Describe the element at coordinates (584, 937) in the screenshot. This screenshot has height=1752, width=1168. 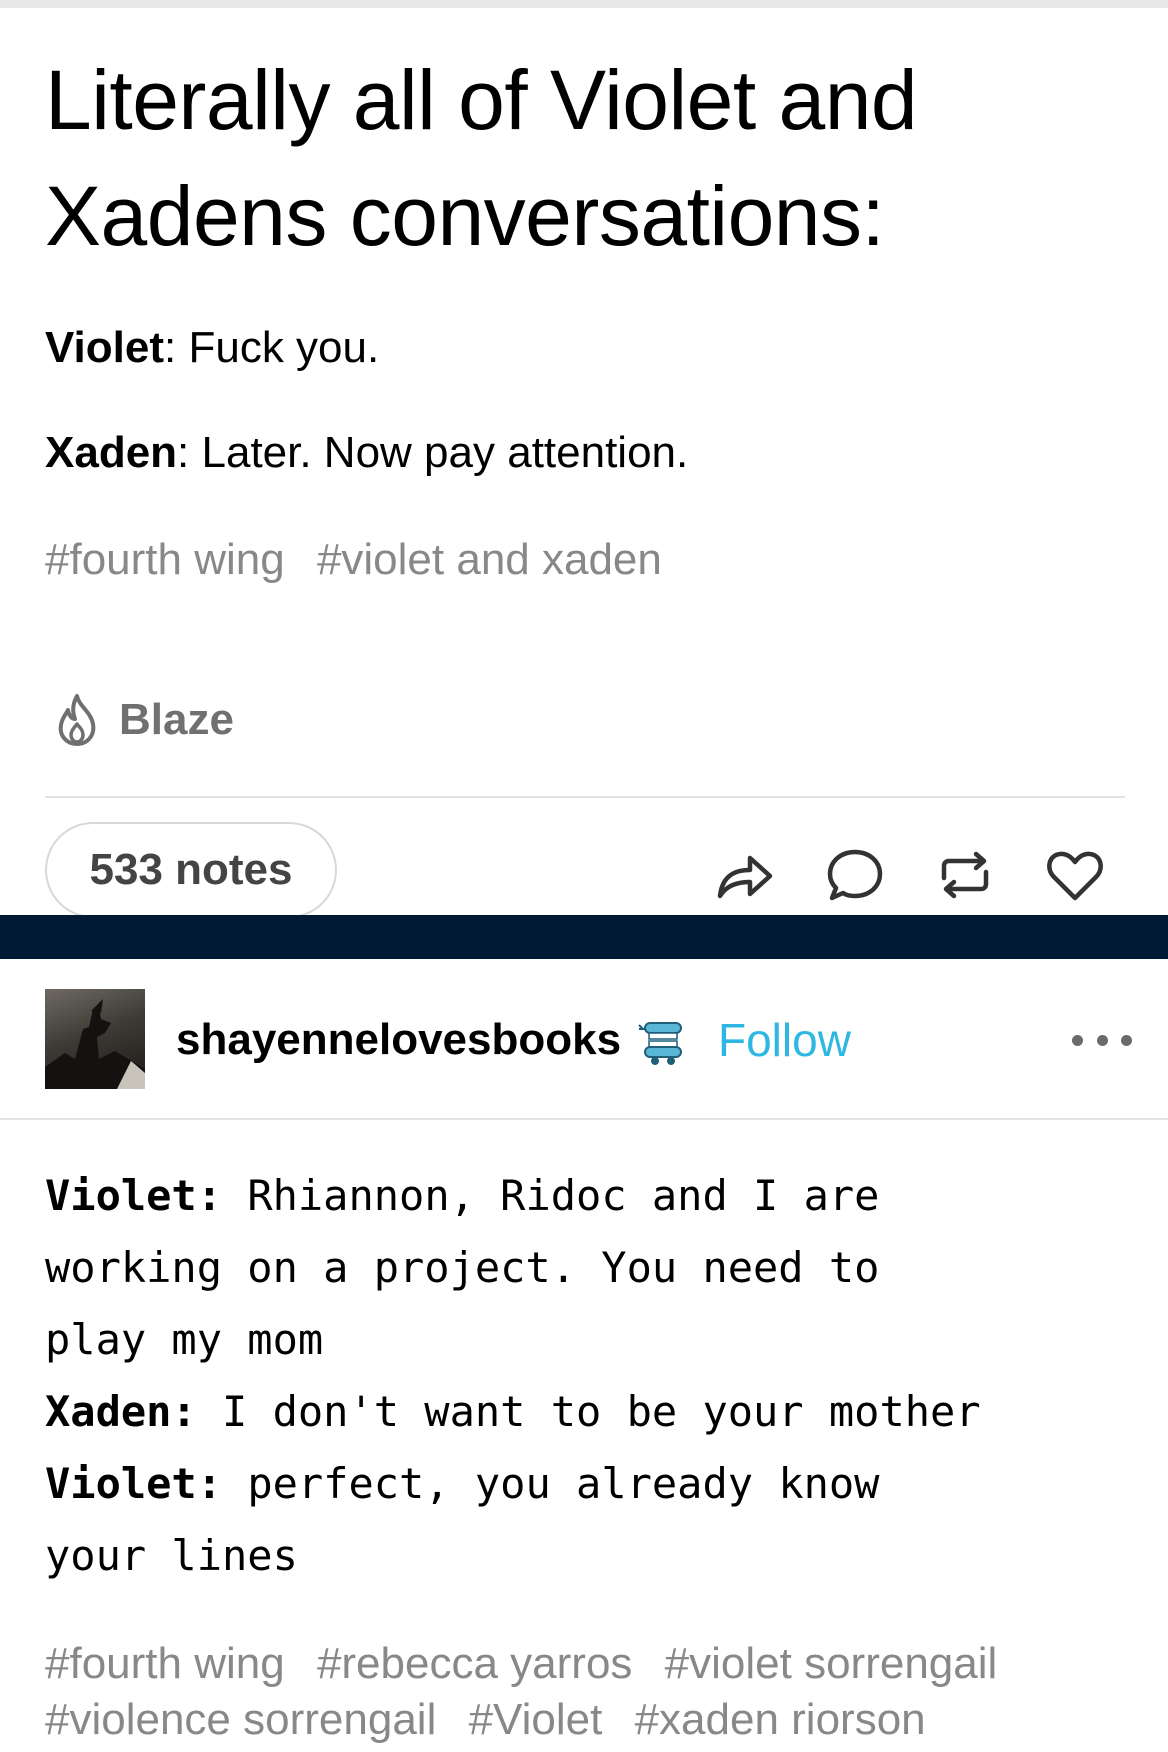
I see `section-divider-bar` at that location.